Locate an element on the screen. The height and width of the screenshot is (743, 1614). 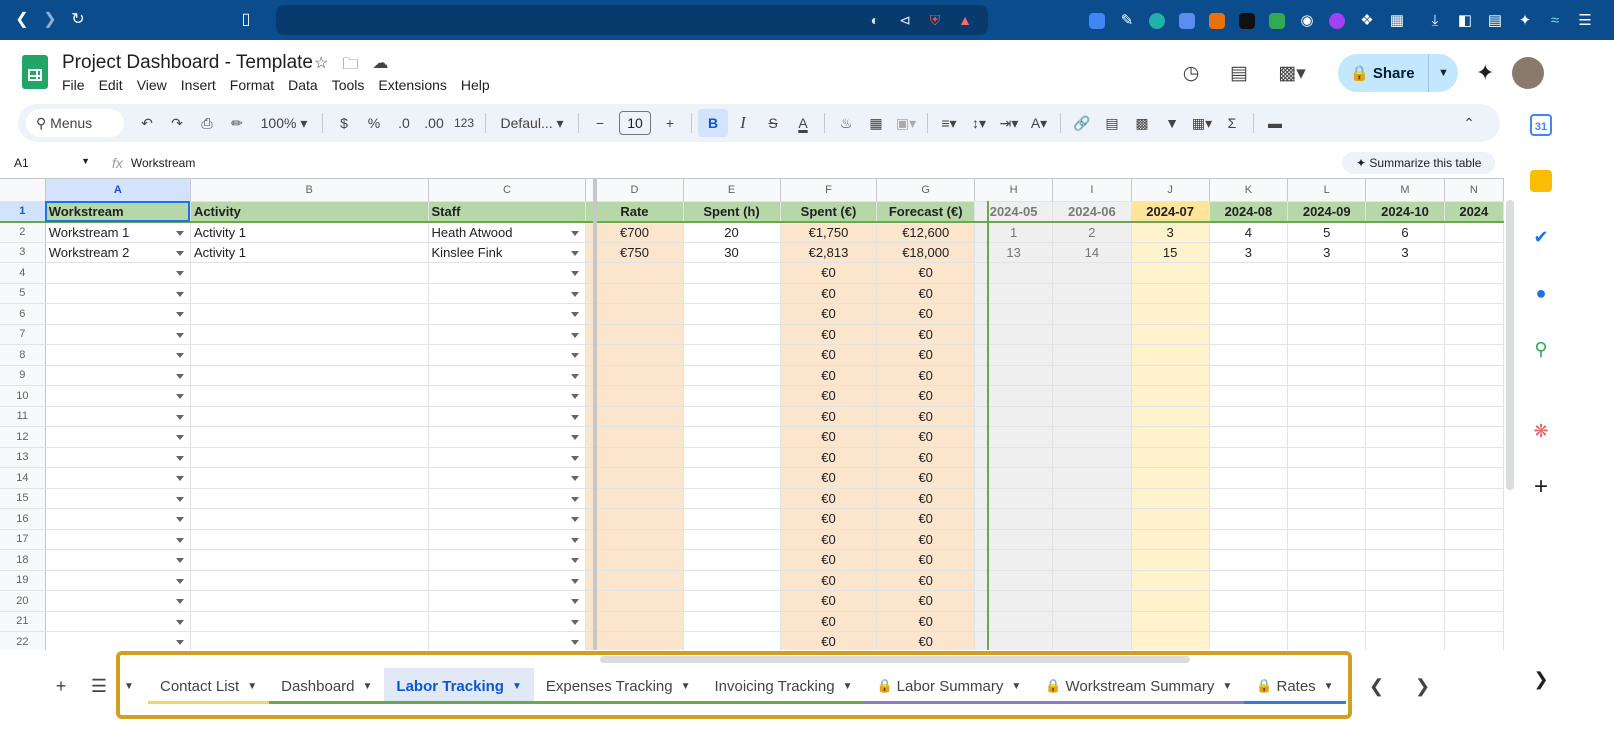
cell-d8 is located at coordinates (634, 355).